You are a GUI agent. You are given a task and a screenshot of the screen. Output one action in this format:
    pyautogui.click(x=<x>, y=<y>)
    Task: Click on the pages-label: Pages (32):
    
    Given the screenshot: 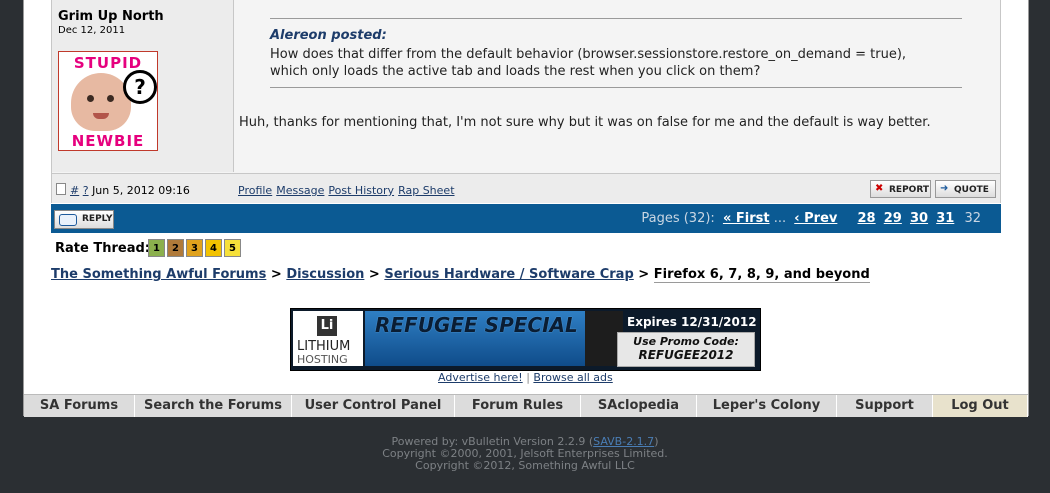 What is the action you would take?
    pyautogui.click(x=678, y=218)
    